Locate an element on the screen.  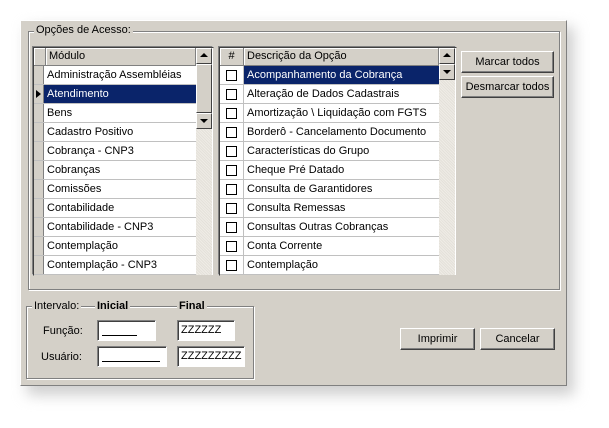
initial-column-label: Inicial is located at coordinates (113, 307).